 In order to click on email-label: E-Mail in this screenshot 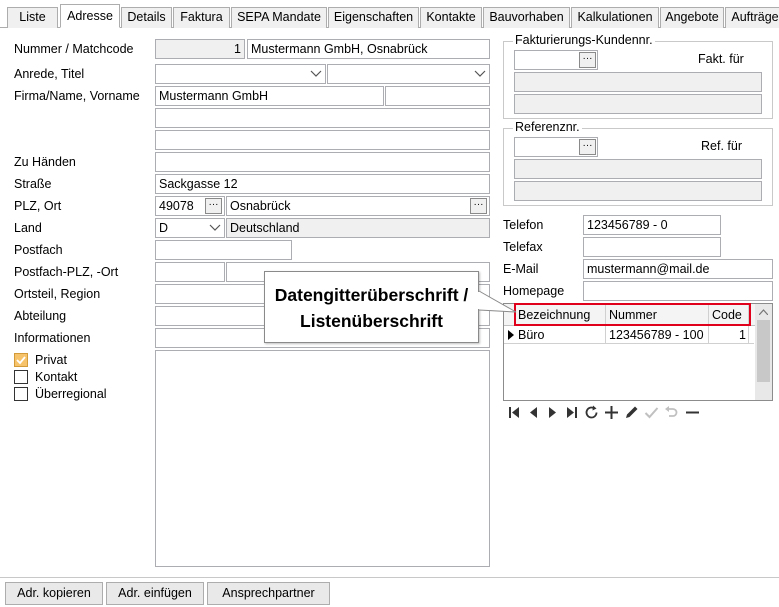, I will do `click(521, 269)`.